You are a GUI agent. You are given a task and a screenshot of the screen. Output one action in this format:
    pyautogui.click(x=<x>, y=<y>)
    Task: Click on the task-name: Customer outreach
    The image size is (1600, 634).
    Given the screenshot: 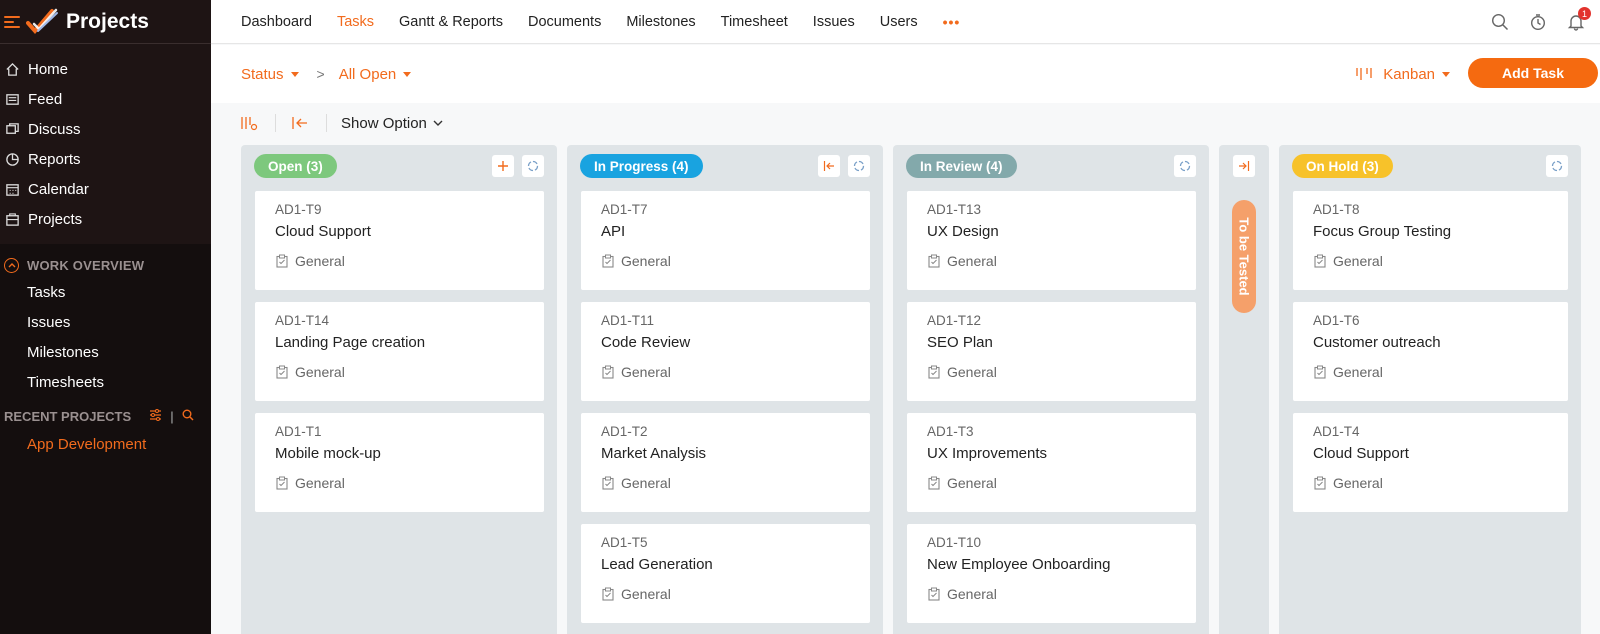 What is the action you would take?
    pyautogui.click(x=1430, y=342)
    